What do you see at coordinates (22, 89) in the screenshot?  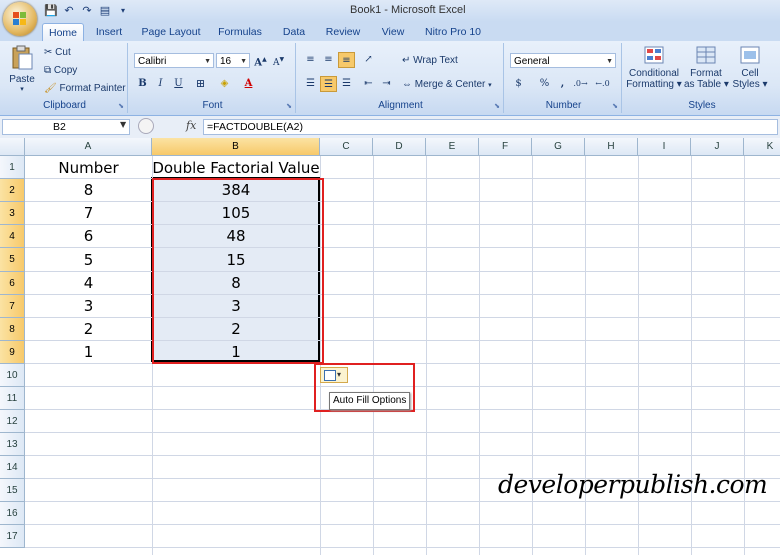 I see `paste-dropdown-icon: ▾` at bounding box center [22, 89].